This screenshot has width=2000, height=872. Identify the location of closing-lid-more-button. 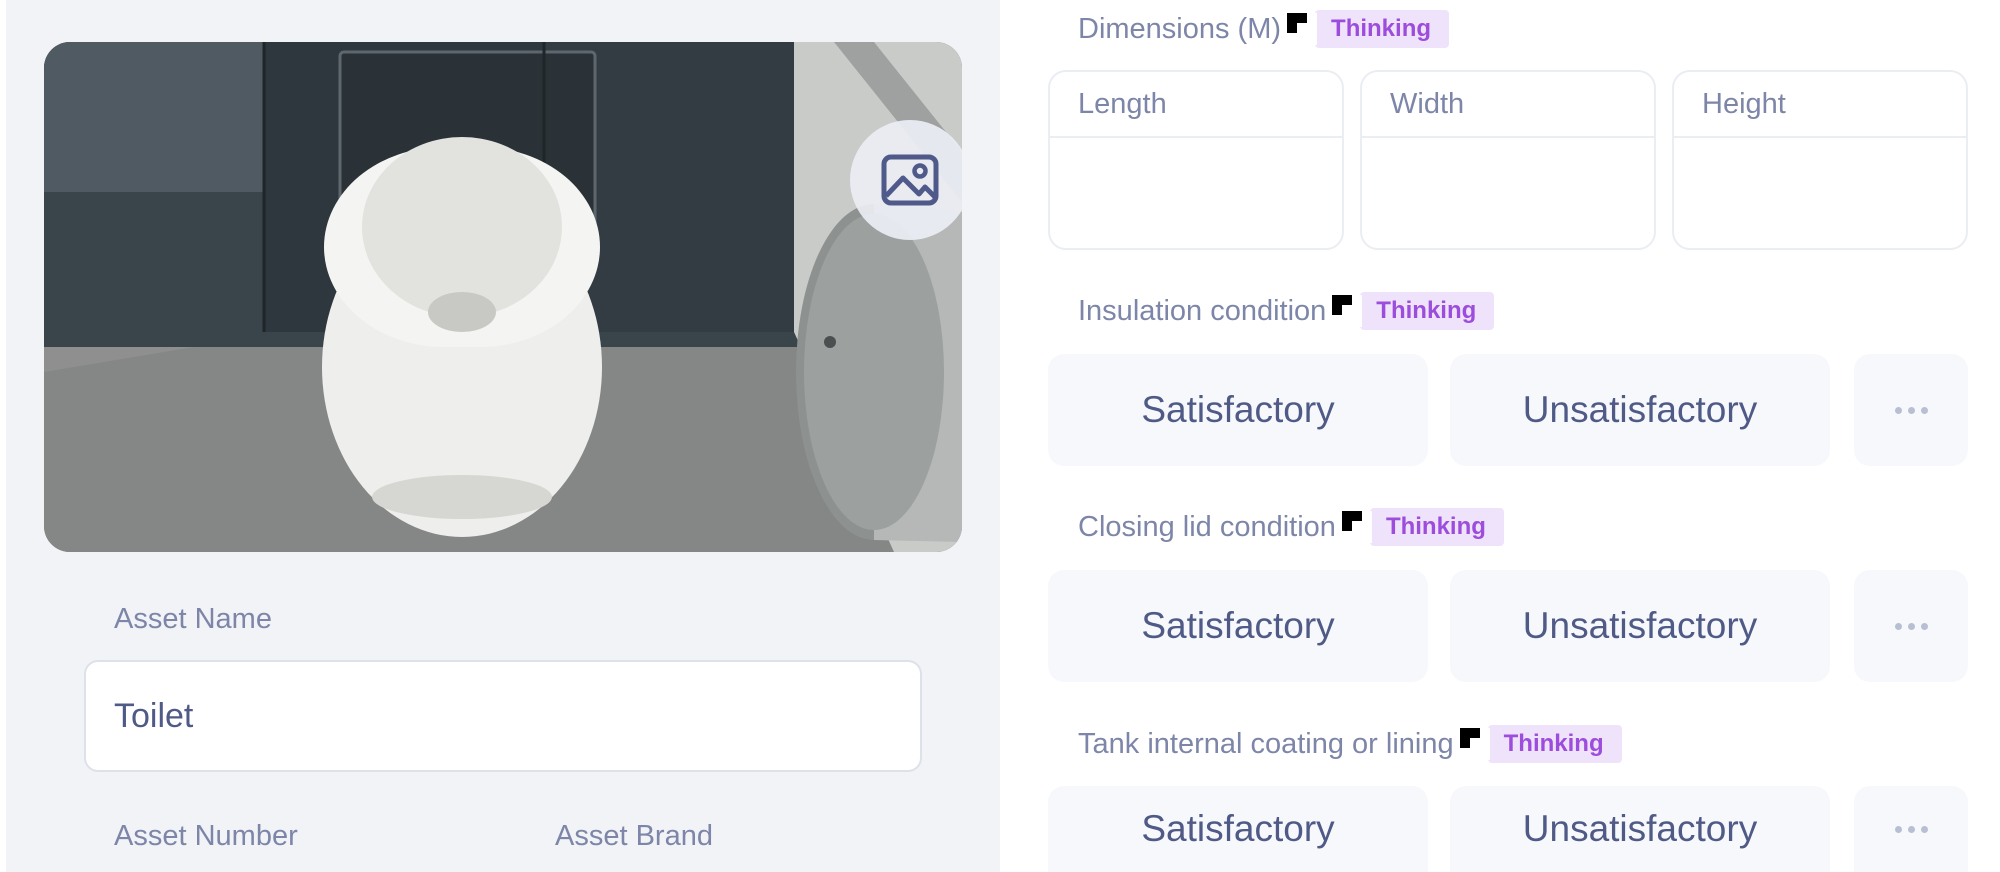
(1911, 626).